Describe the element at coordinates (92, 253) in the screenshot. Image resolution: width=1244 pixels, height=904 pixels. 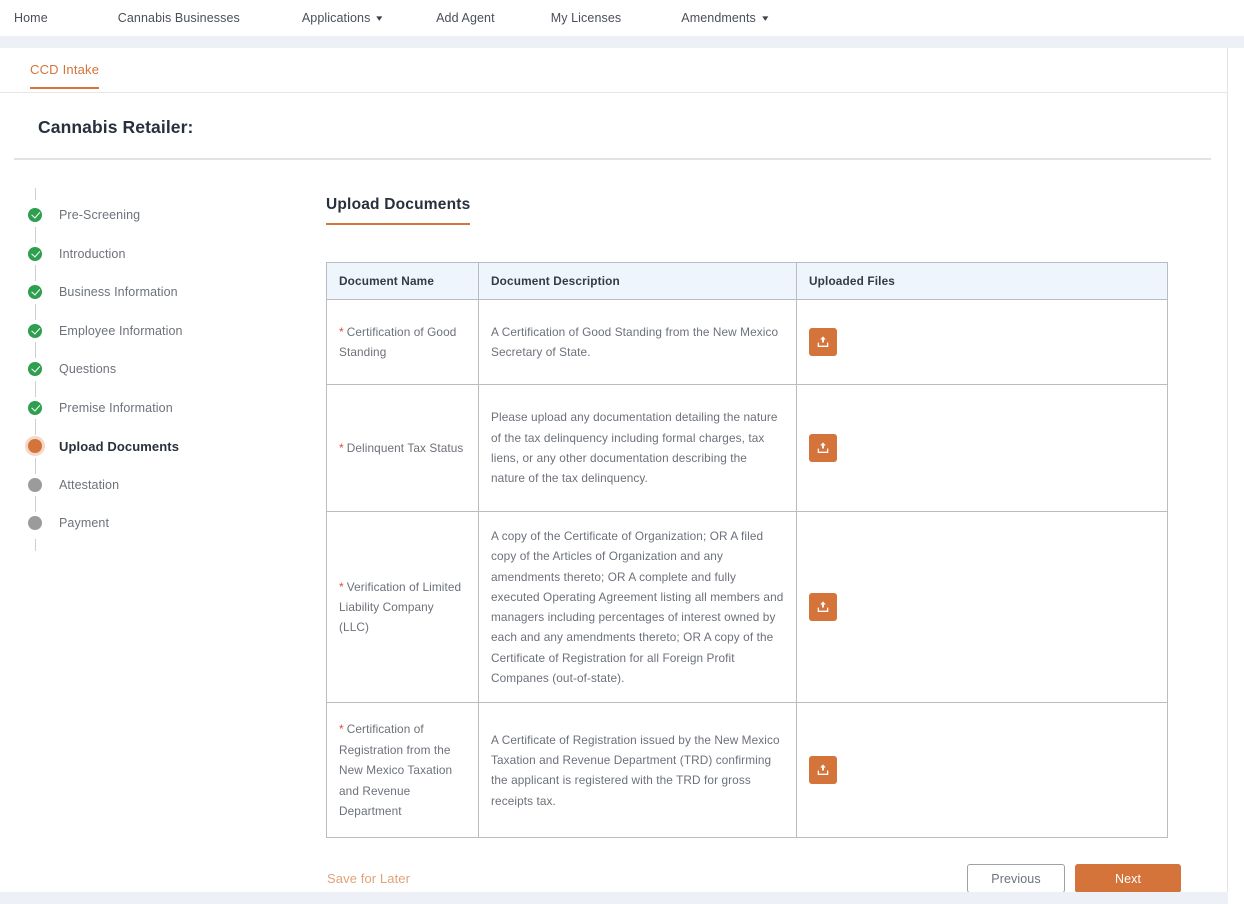
I see `sidebar-item-label: Introduction` at that location.